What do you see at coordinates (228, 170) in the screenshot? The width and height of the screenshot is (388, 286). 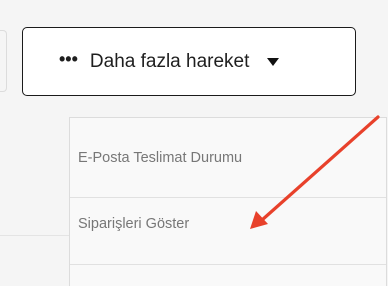 I see `menu-item-email-delivery-status: E-Posta Teslimat Durumu` at bounding box center [228, 170].